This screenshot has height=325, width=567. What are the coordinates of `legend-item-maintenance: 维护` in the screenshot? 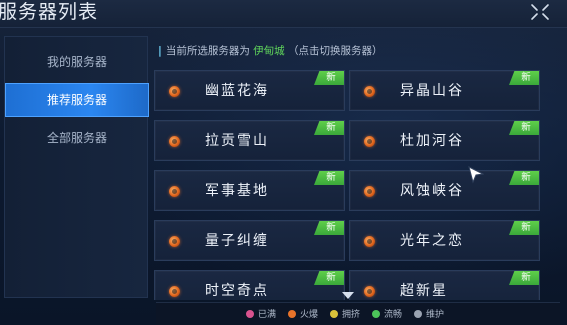 It's located at (429, 315).